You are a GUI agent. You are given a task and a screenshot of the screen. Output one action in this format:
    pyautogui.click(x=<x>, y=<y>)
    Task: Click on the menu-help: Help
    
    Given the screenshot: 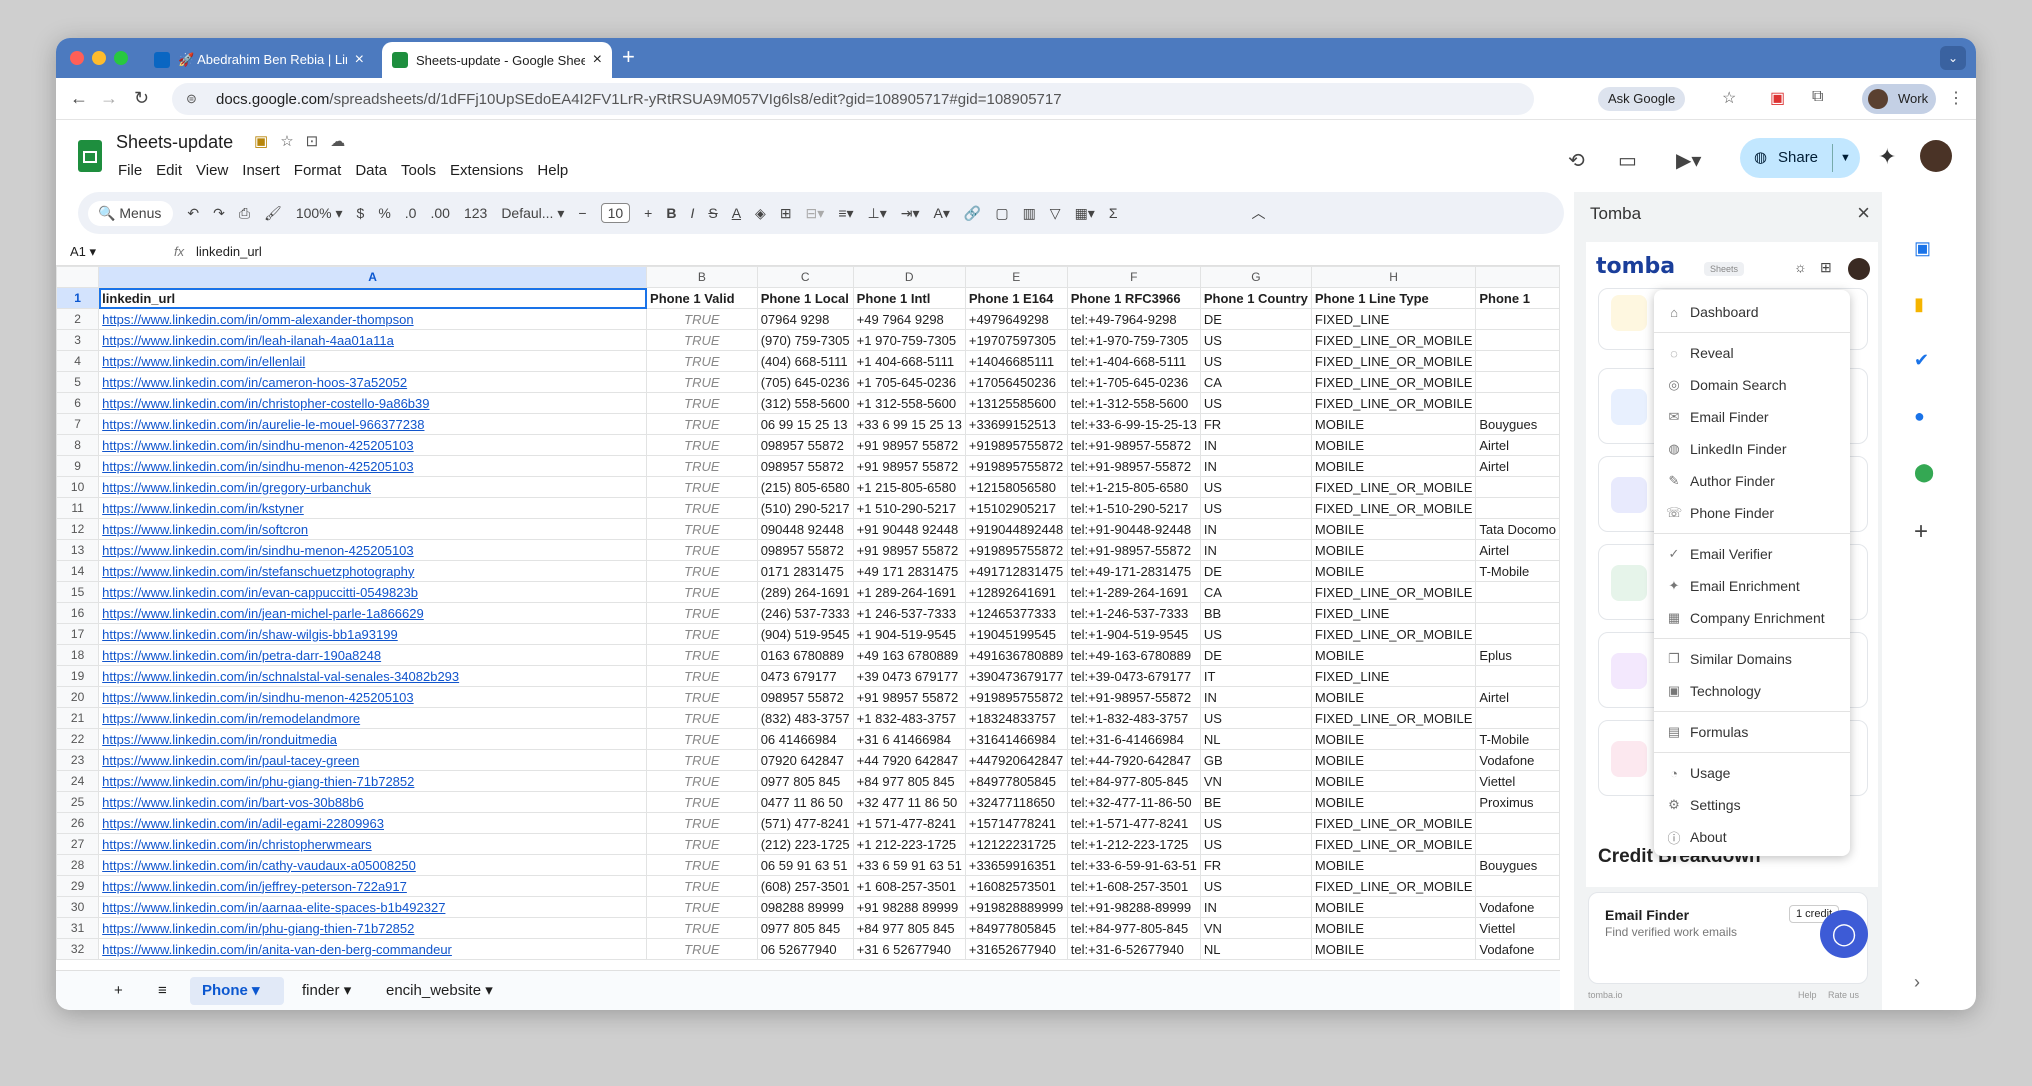 What is the action you would take?
    pyautogui.click(x=552, y=170)
    